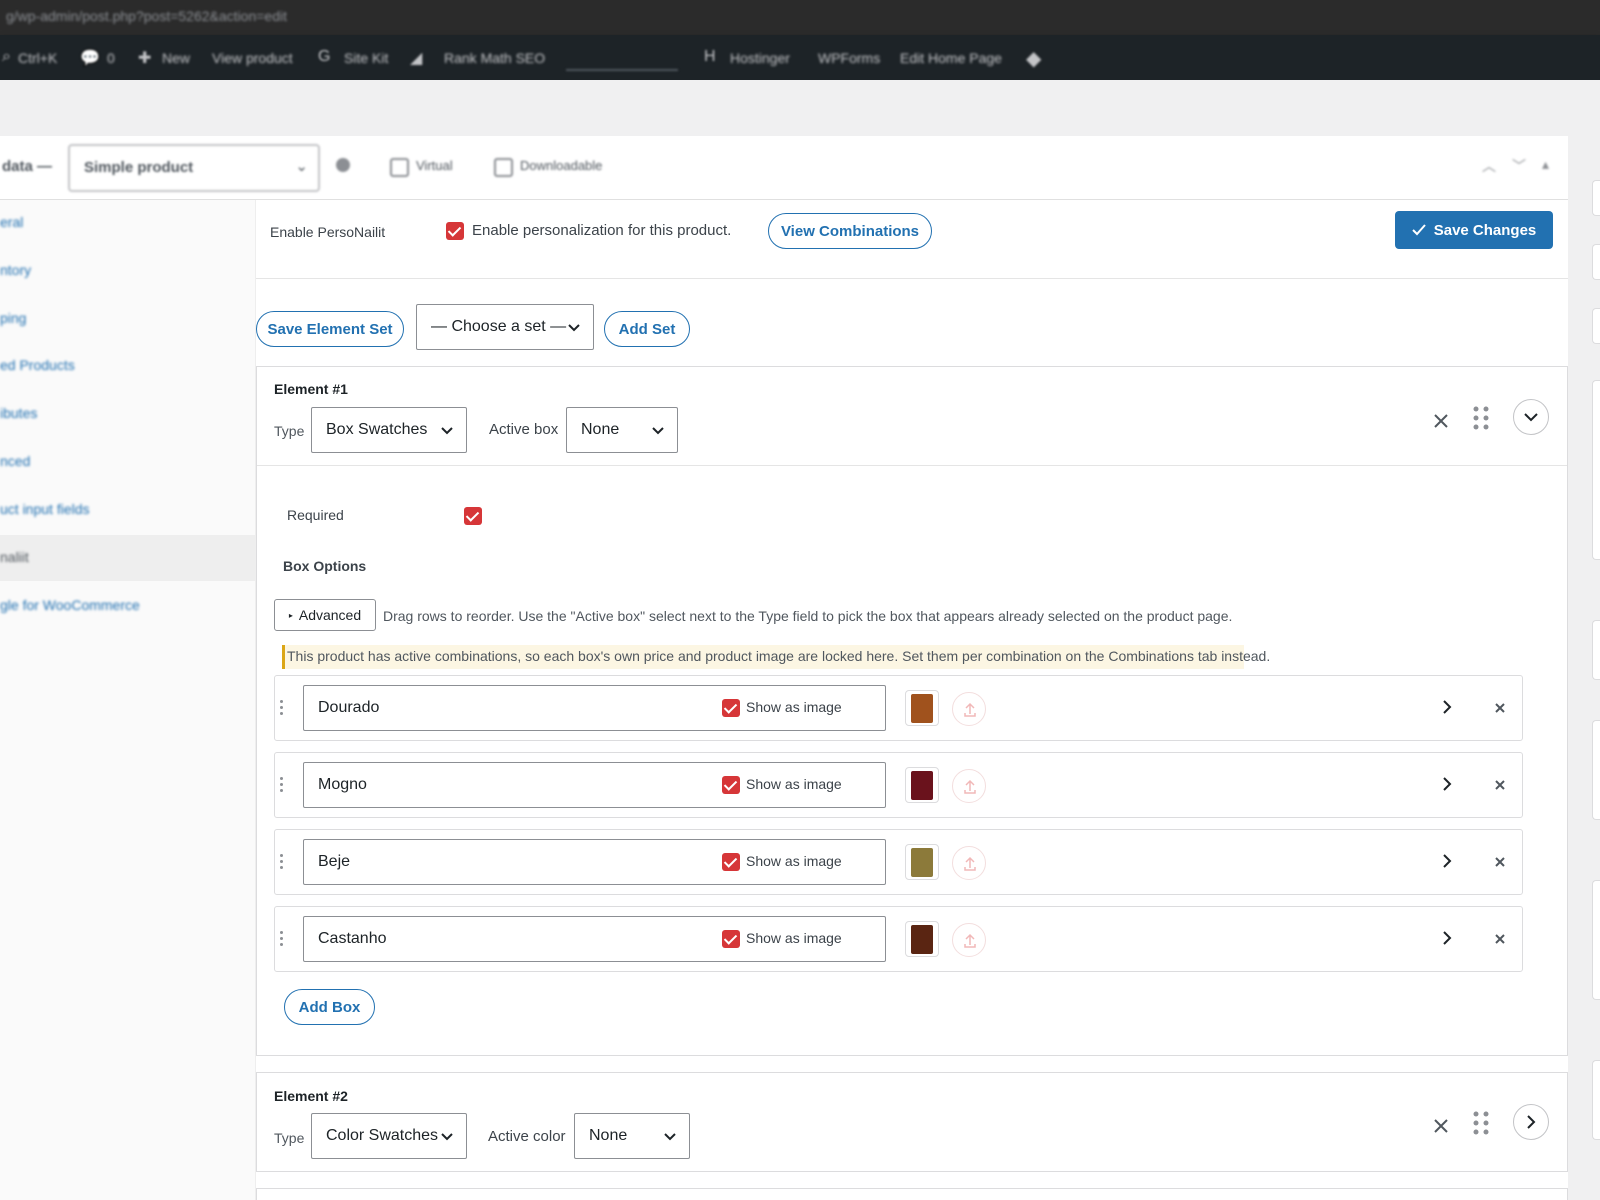  I want to click on box-row: Mogno Show as image, so click(898, 785).